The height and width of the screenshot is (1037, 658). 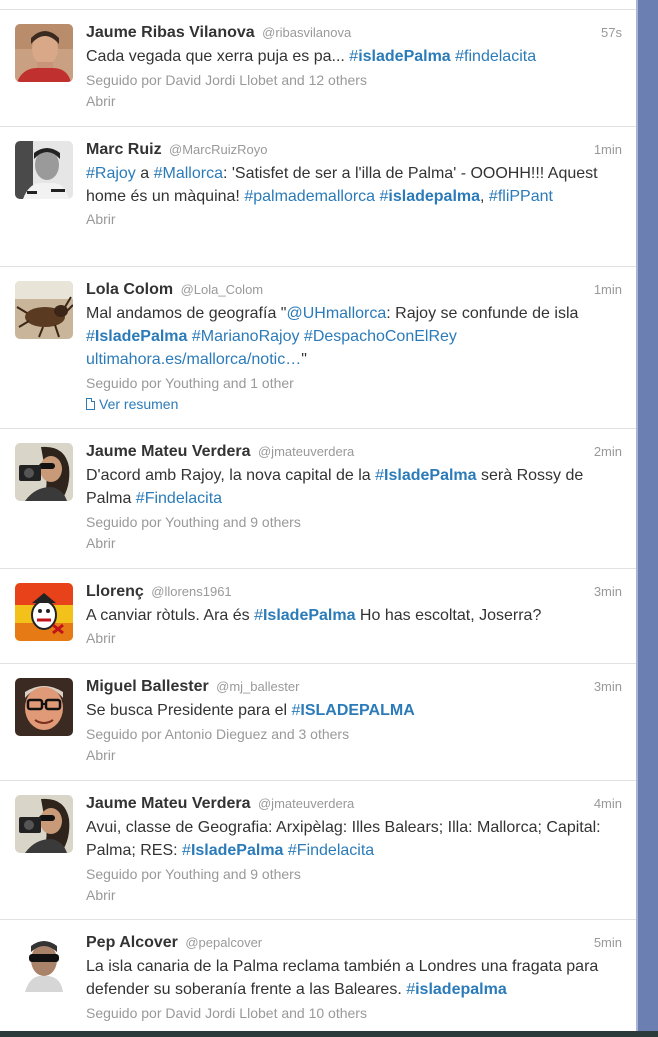 I want to click on hashtag-link: #DespachoConElRey, so click(x=380, y=336).